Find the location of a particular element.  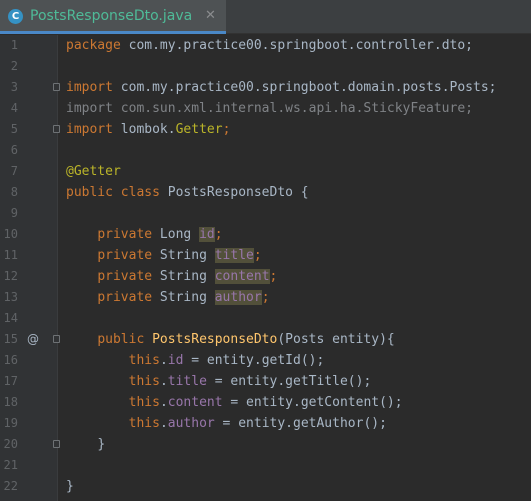

code-line-8: 8 public class PostsResponseDto { is located at coordinates (265, 192).